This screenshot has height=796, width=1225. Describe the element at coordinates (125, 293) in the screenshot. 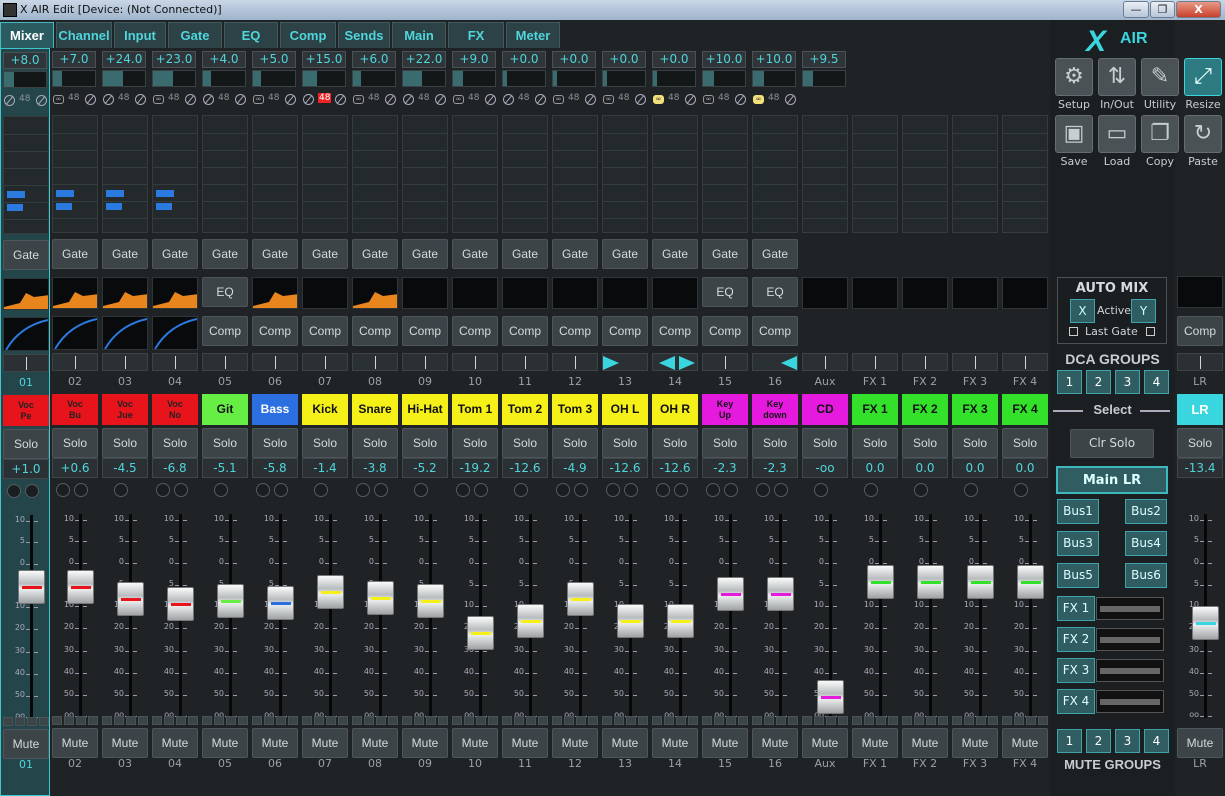

I see `ch-03-eq-display` at that location.